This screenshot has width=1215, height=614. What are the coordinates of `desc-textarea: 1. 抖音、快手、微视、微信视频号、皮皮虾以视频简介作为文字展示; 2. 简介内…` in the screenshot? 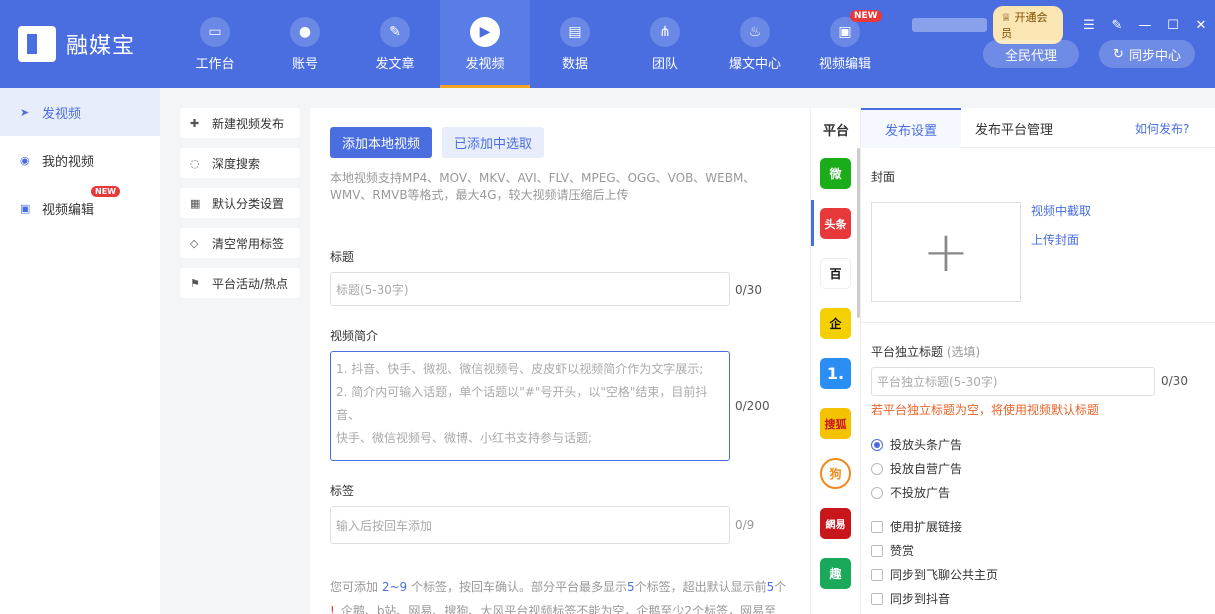 It's located at (530, 406).